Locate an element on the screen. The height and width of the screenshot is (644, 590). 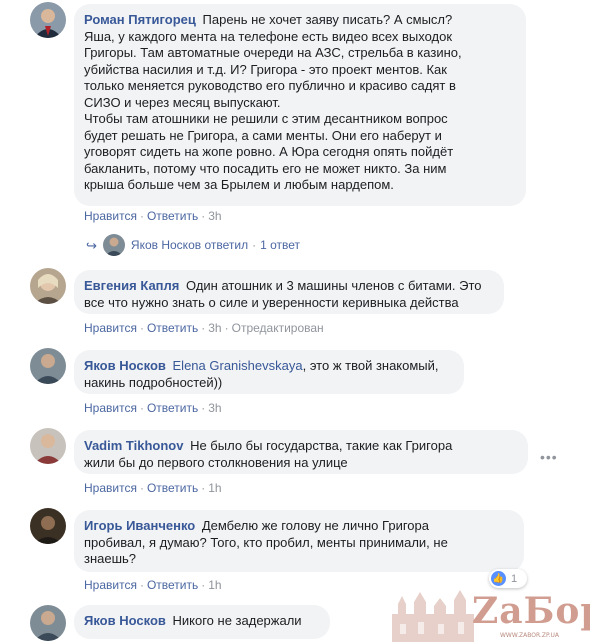
comment-text: Дембелю же голову не лично Григора is located at coordinates (315, 525).